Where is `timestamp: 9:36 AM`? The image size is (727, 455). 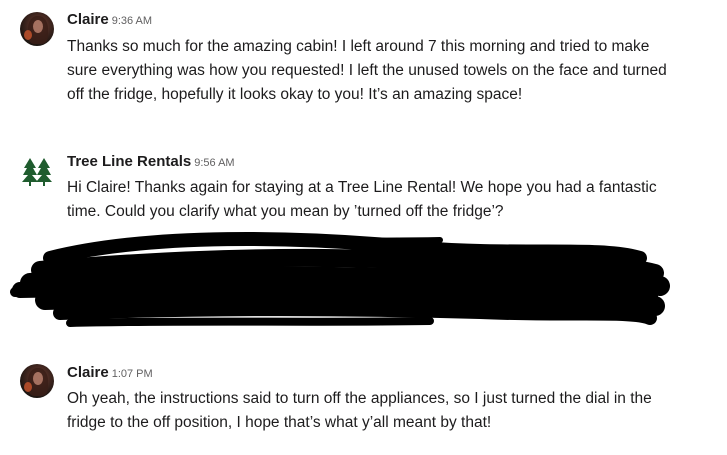
timestamp: 9:36 AM is located at coordinates (132, 21).